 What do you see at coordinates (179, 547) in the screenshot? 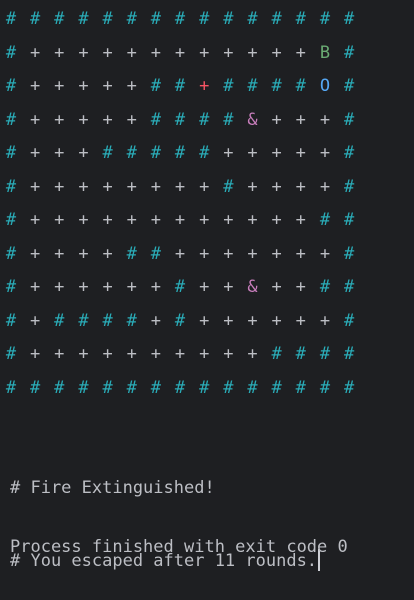
I see `process-exit-message: Process finished with exit code 0` at bounding box center [179, 547].